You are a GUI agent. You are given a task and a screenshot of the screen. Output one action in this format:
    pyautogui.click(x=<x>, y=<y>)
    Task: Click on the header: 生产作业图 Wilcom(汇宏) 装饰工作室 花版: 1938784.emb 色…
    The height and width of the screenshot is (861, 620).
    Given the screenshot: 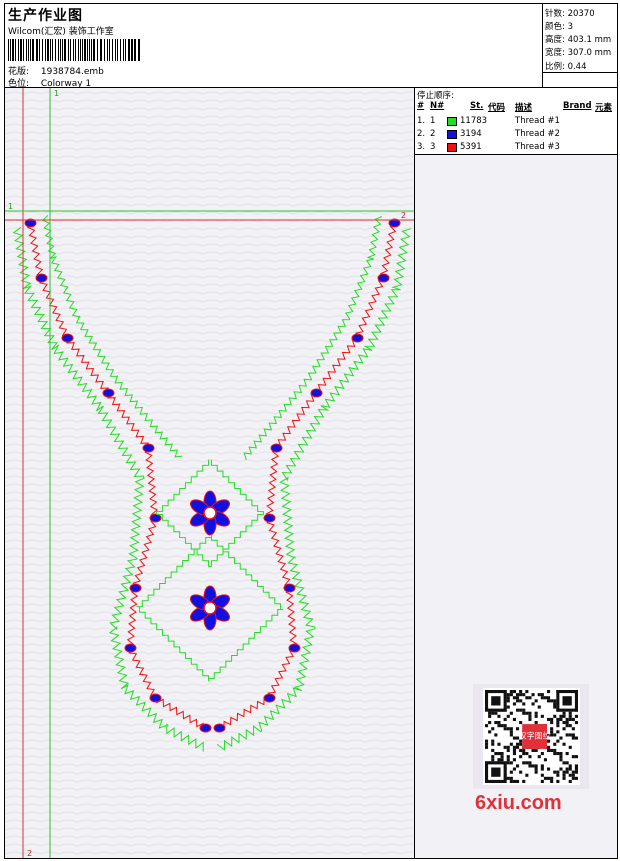 What is the action you would take?
    pyautogui.click(x=311, y=46)
    